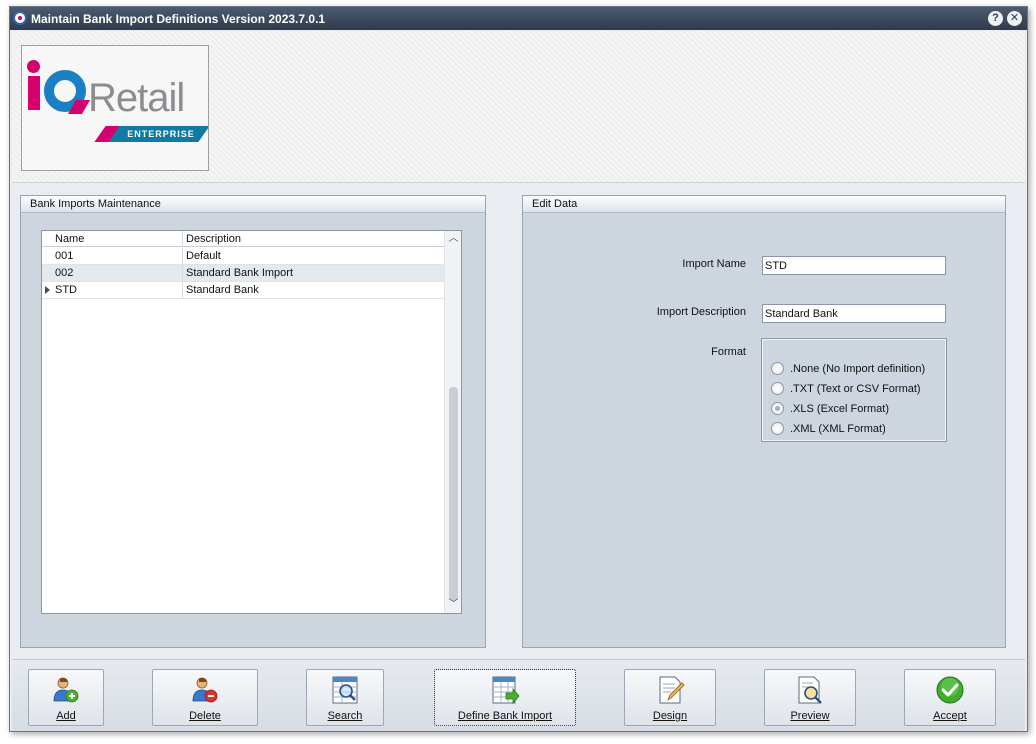  I want to click on accept-button: Accept, so click(950, 697).